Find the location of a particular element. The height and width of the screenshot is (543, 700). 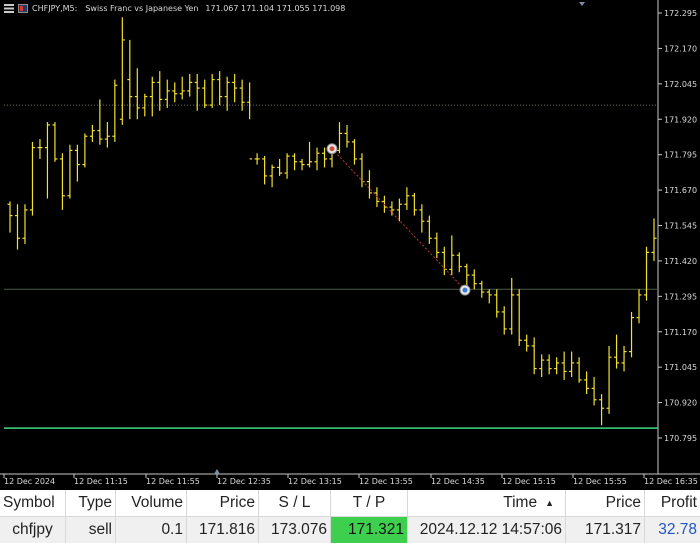

col-open-price-label: Price is located at coordinates (237, 502).